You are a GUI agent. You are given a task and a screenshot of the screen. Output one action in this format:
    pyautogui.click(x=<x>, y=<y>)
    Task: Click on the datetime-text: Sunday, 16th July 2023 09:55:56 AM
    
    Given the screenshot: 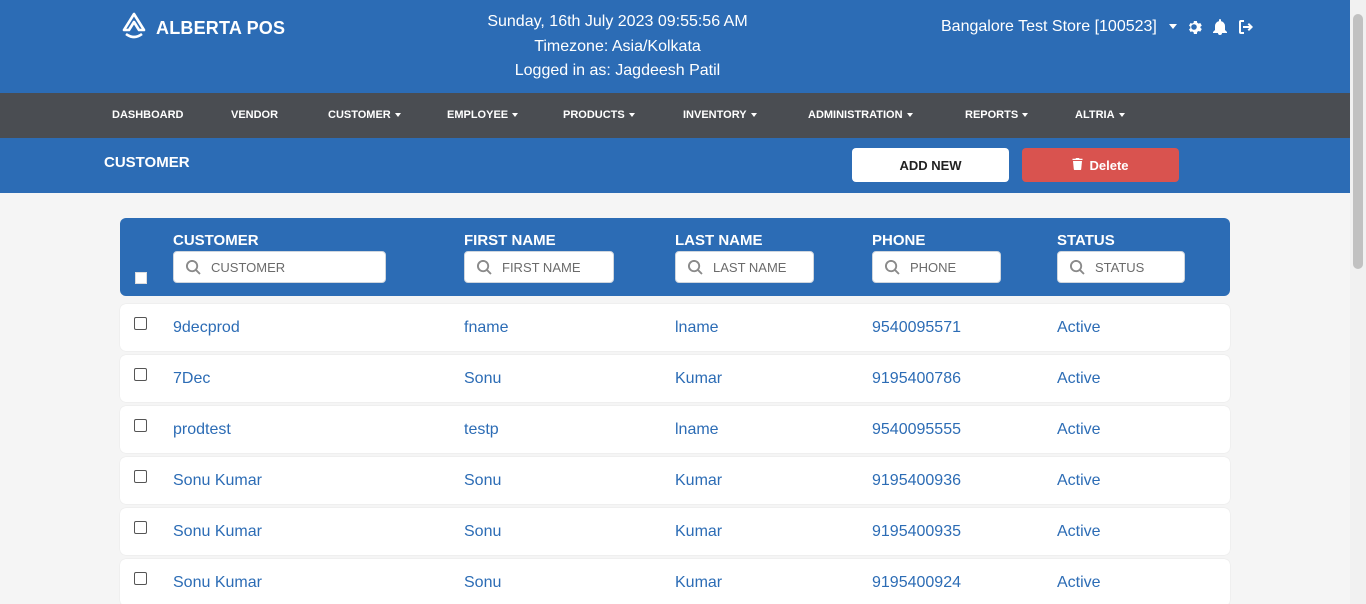 What is the action you would take?
    pyautogui.click(x=617, y=21)
    